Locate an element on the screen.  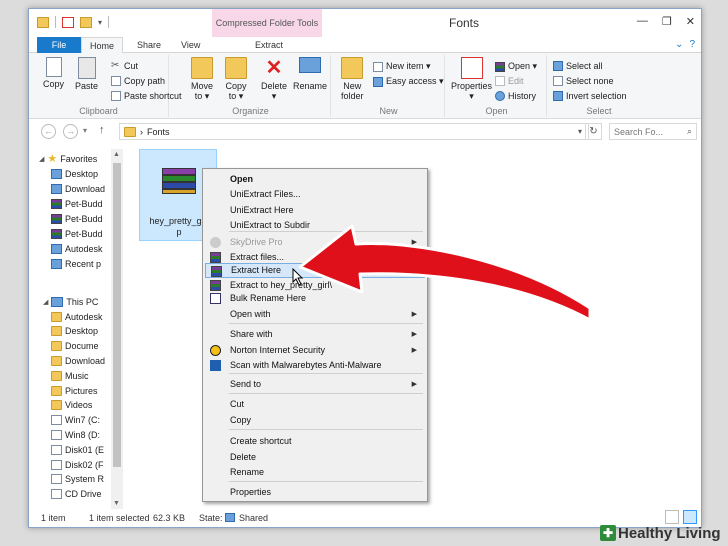
properties-icon is located at coordinates (68, 22).